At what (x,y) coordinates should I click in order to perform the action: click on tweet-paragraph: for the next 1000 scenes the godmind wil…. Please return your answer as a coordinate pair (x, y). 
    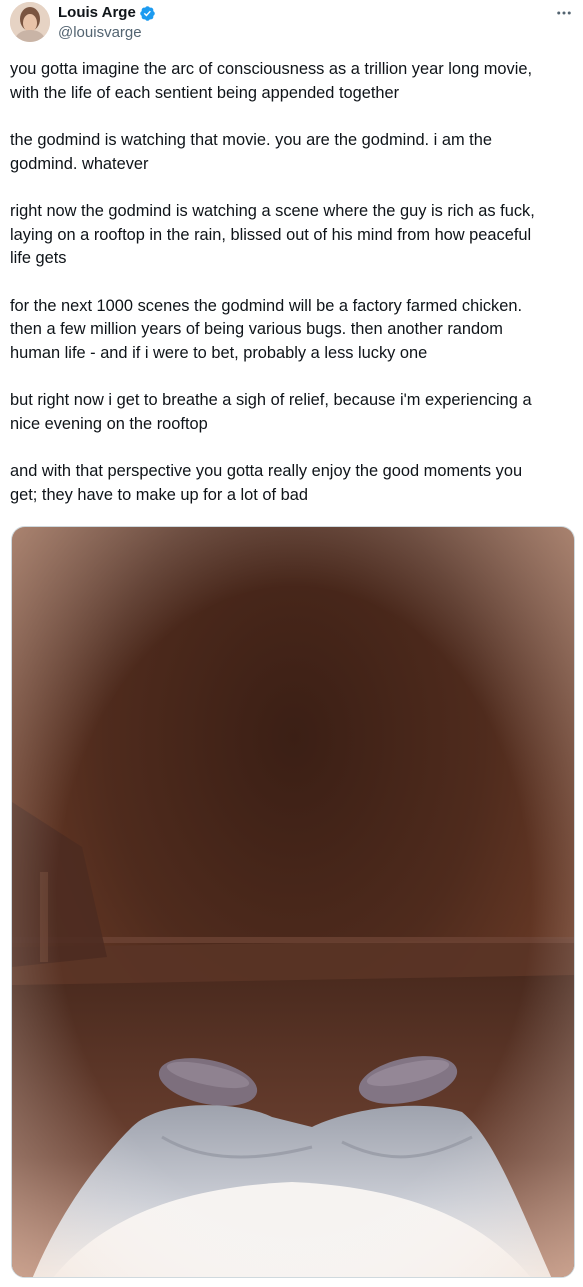
    Looking at the image, I should click on (266, 329).